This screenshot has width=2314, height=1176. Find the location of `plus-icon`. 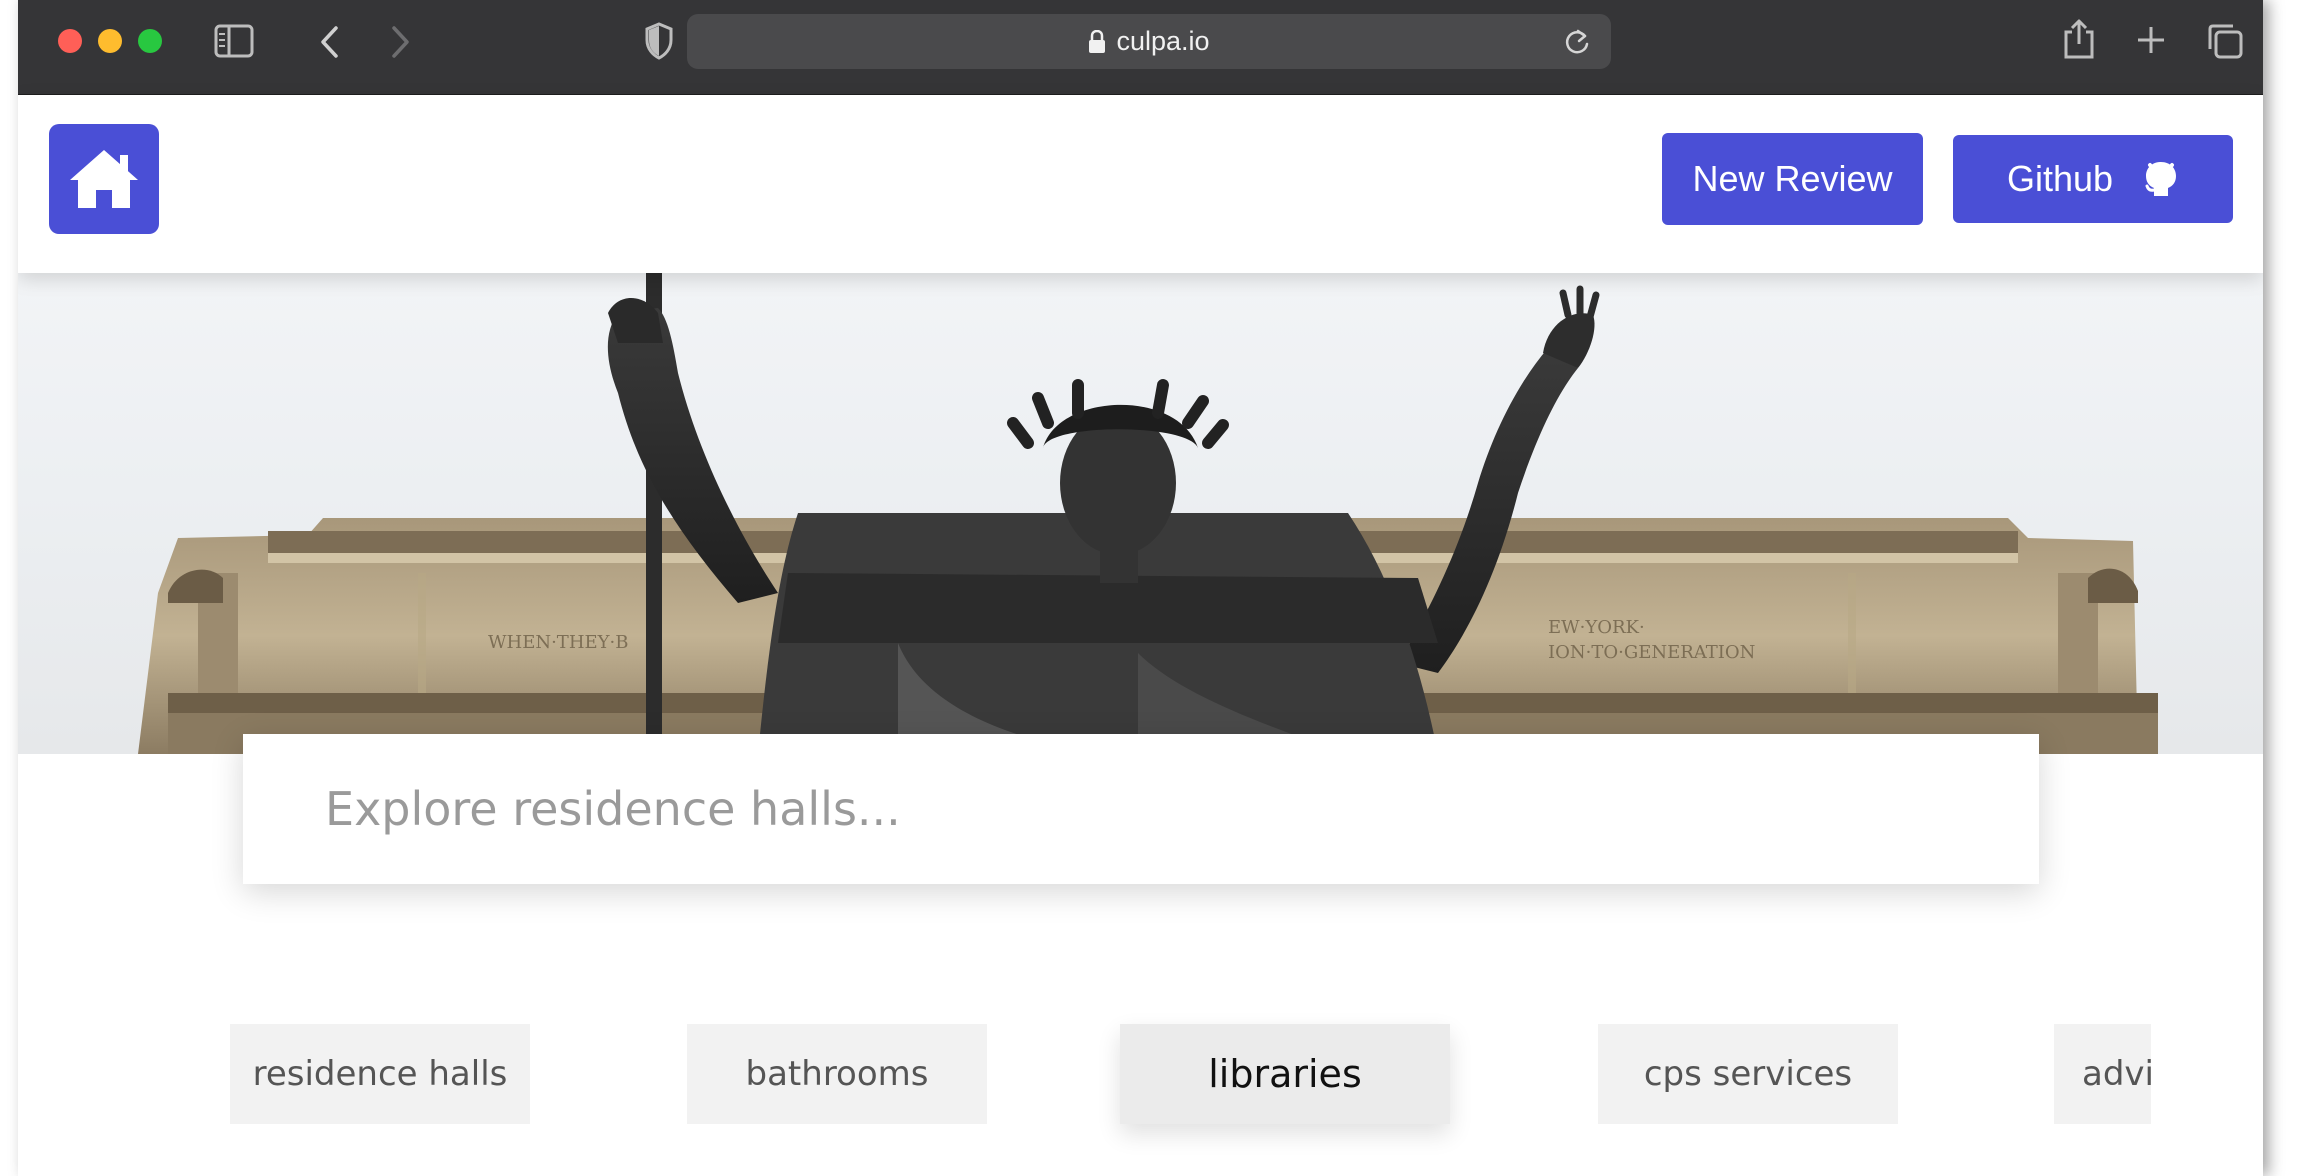

plus-icon is located at coordinates (2151, 40).